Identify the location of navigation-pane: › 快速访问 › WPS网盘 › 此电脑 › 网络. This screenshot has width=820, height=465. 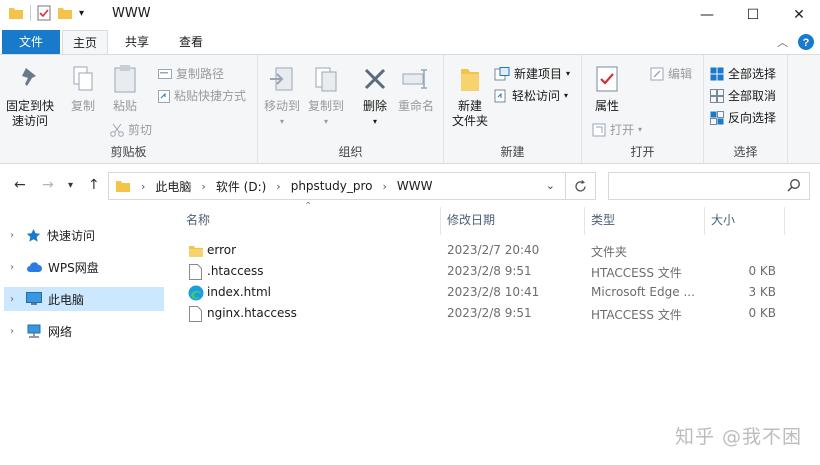
(84, 336).